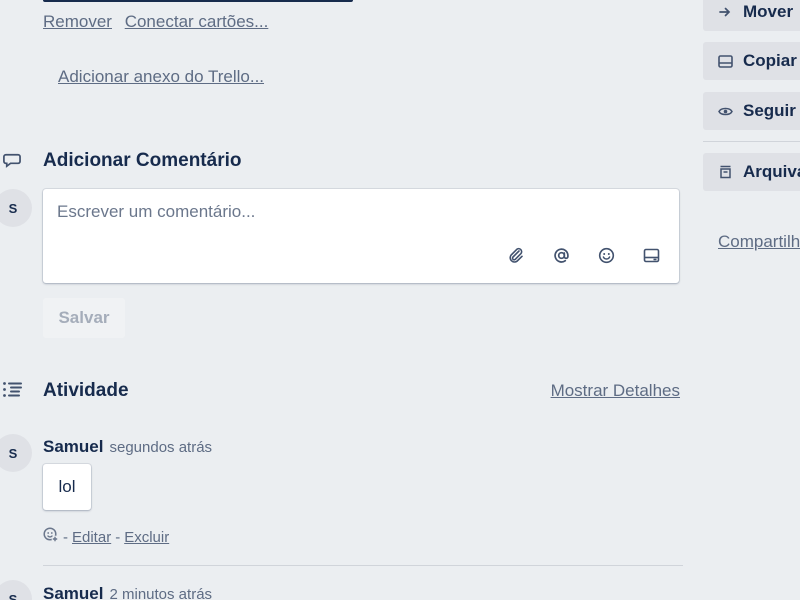 The image size is (800, 600). What do you see at coordinates (142, 160) in the screenshot?
I see `add-comment-title: Adicionar Comentário` at bounding box center [142, 160].